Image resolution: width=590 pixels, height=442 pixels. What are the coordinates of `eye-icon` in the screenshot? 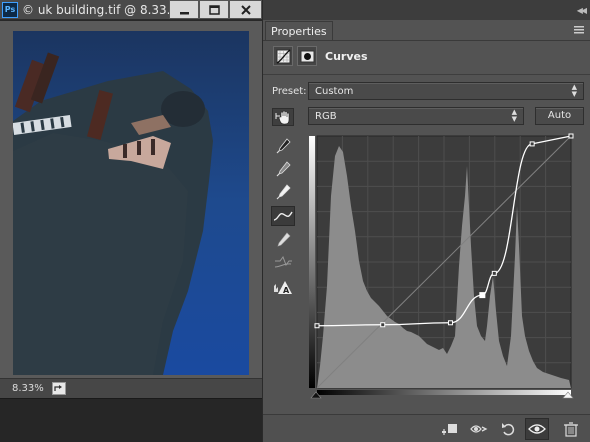 It's located at (537, 429).